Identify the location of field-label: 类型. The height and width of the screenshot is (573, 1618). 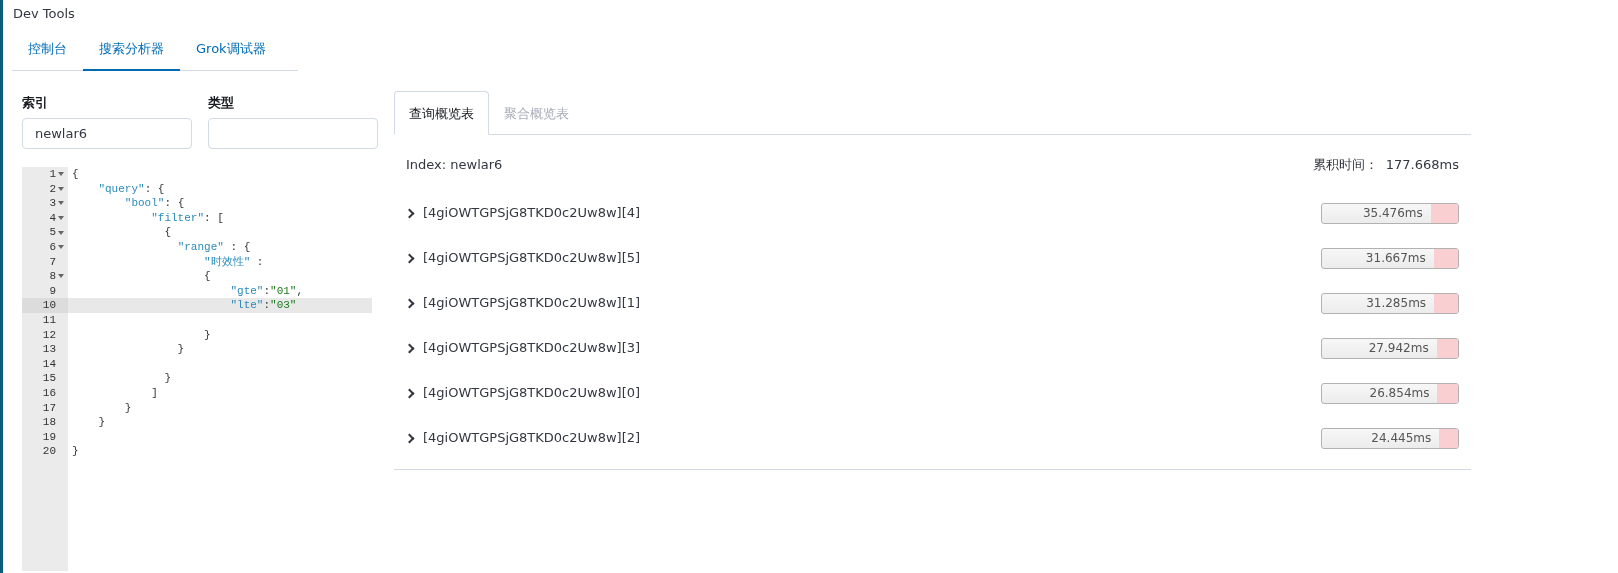
(221, 102).